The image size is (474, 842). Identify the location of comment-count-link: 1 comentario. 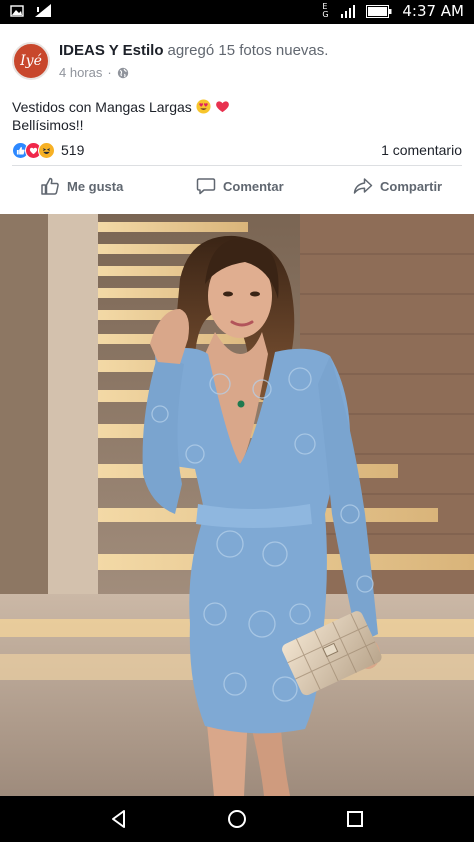
(421, 150).